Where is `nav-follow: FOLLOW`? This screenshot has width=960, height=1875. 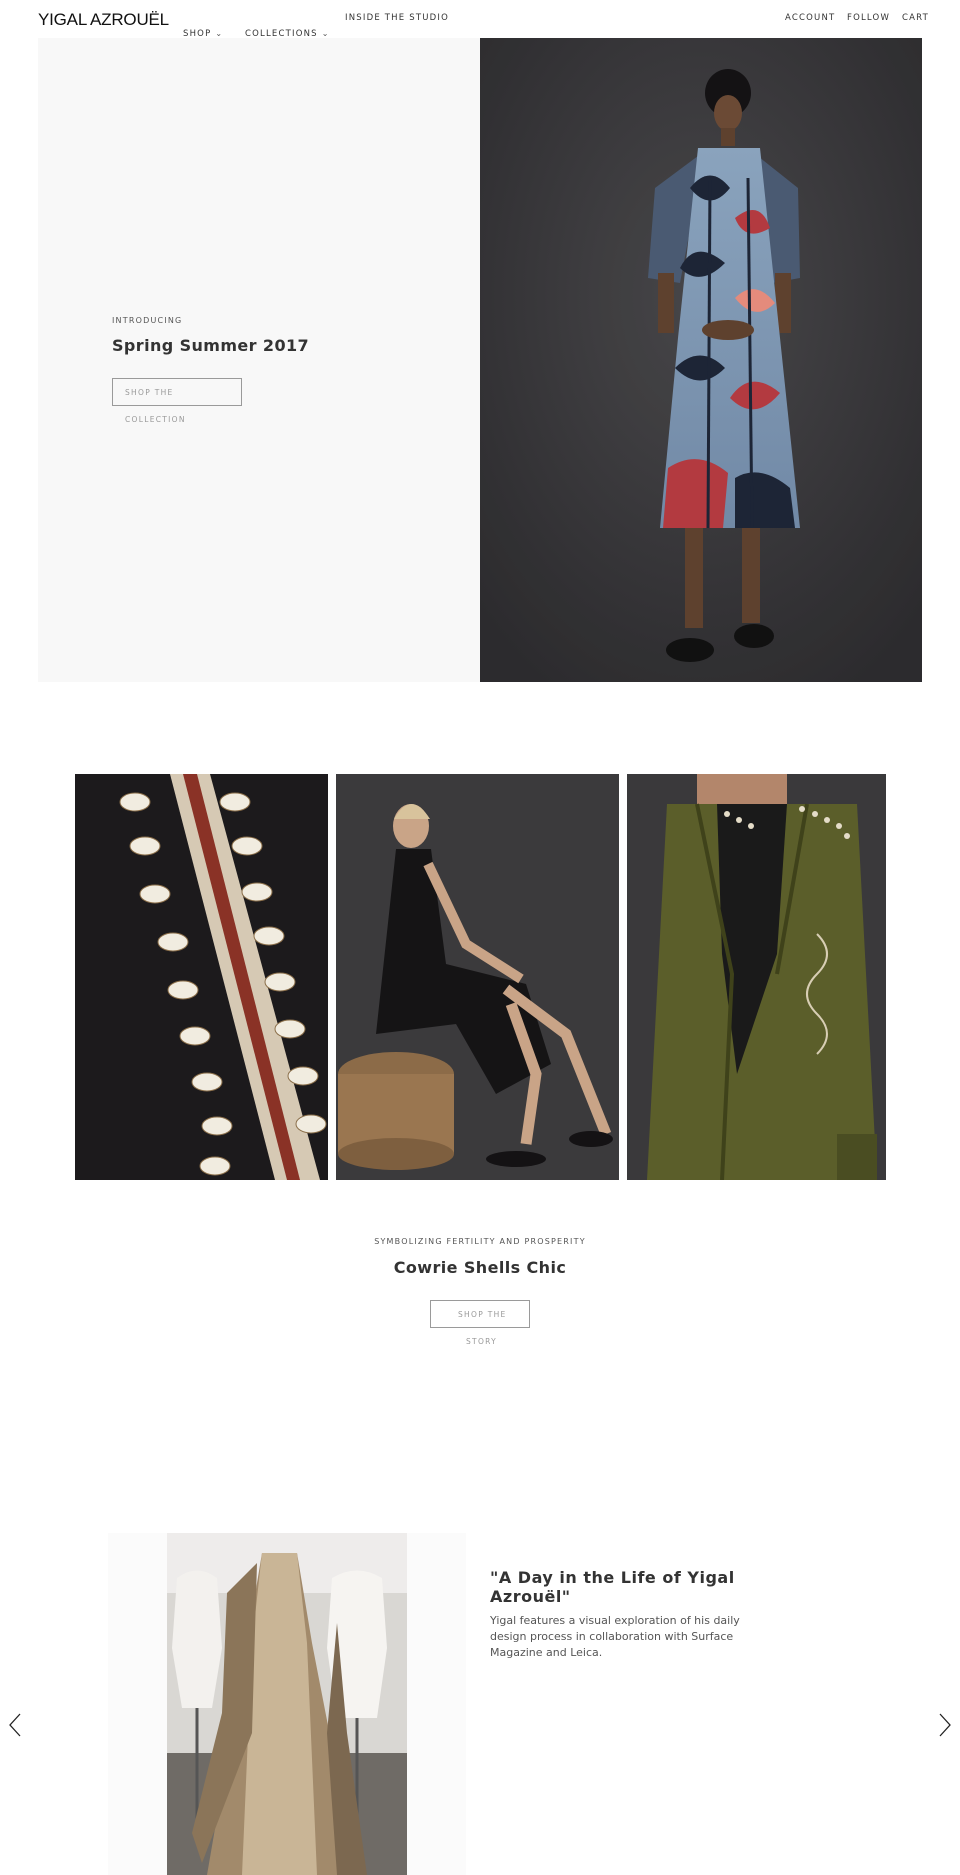
nav-follow: FOLLOW is located at coordinates (868, 18).